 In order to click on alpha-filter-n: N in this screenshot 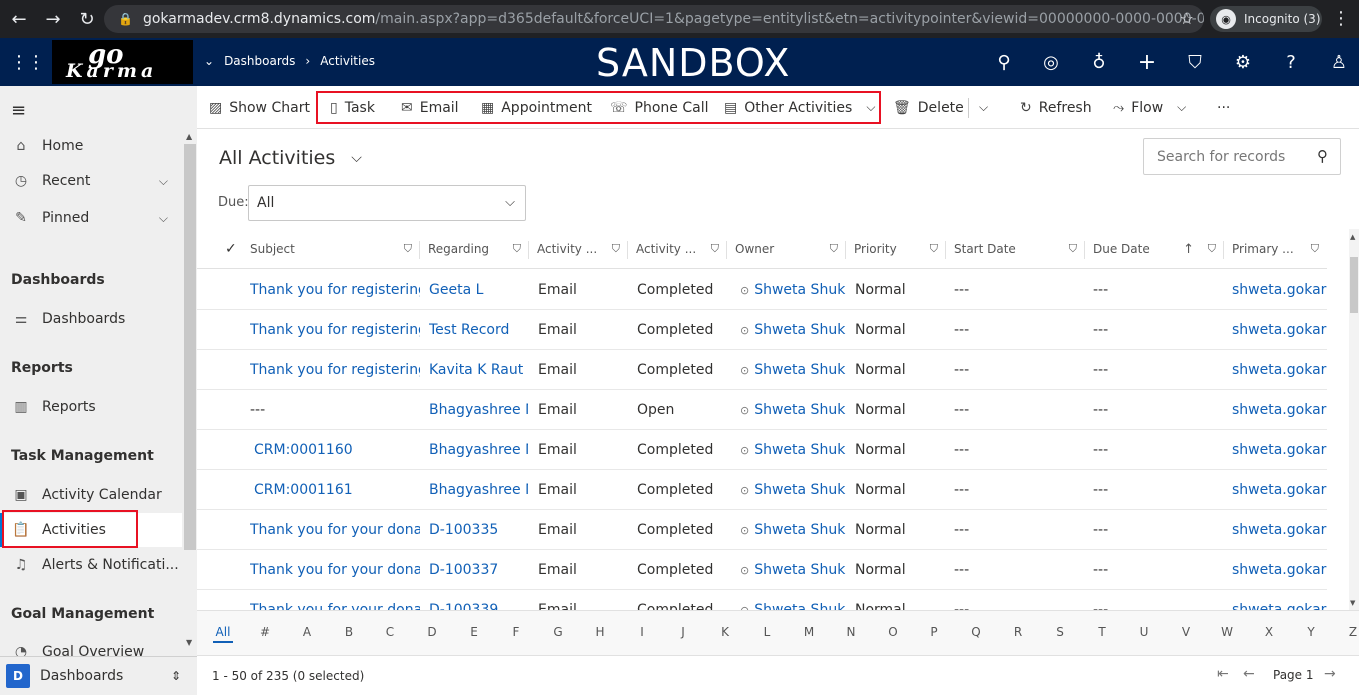, I will do `click(851, 632)`.